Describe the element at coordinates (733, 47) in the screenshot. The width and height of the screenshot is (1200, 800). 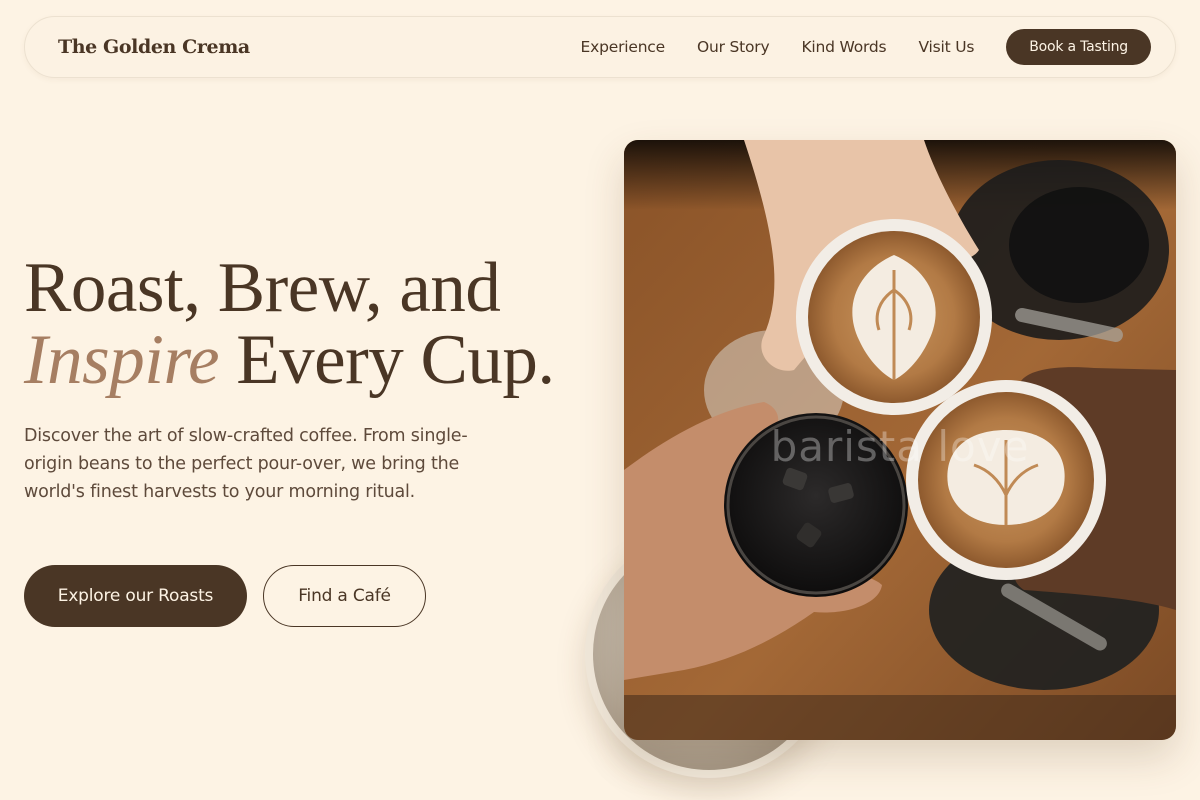
I see `nav-link-our-story: Our Story` at that location.